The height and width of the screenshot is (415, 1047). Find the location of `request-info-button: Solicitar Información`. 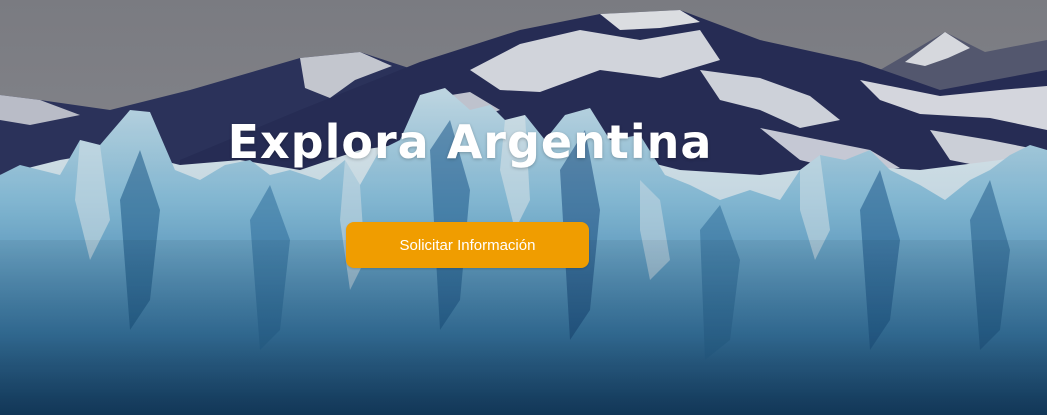

request-info-button: Solicitar Información is located at coordinates (467, 245).